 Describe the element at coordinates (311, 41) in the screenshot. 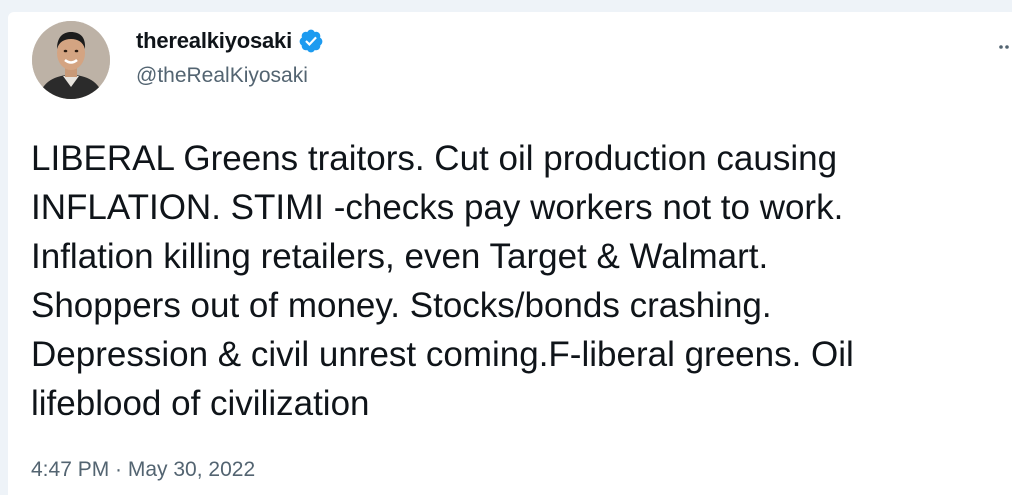

I see `verified-badge-icon` at that location.